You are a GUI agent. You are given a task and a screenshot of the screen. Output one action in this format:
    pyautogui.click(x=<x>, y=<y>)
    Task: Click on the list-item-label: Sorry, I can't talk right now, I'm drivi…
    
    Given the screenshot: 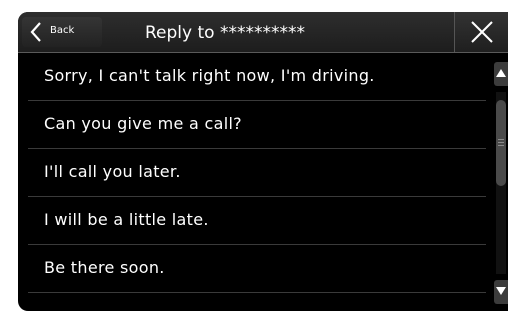 What is the action you would take?
    pyautogui.click(x=209, y=75)
    